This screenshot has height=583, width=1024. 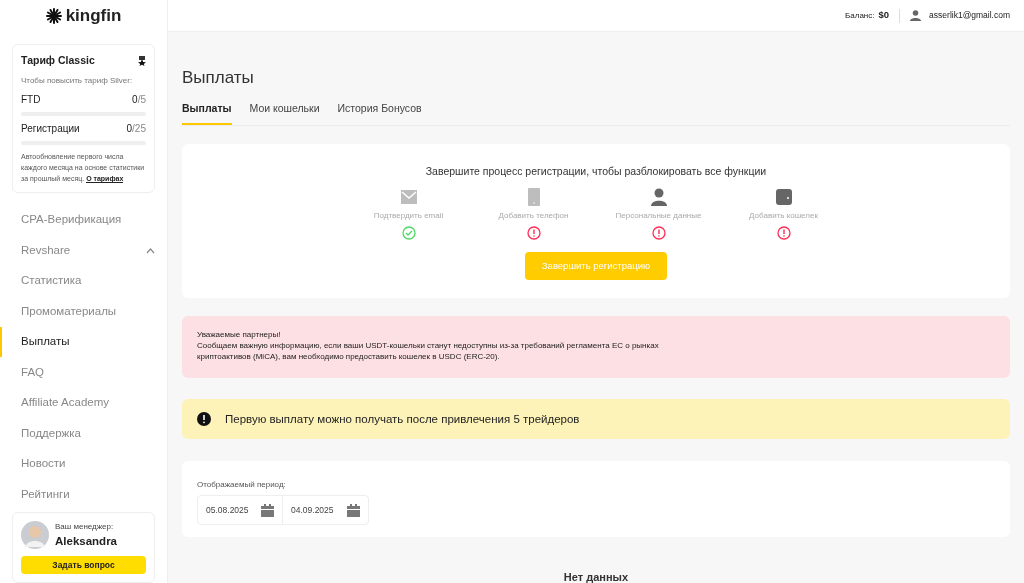 What do you see at coordinates (242, 485) in the screenshot?
I see `period-label: Отображаемый период:` at bounding box center [242, 485].